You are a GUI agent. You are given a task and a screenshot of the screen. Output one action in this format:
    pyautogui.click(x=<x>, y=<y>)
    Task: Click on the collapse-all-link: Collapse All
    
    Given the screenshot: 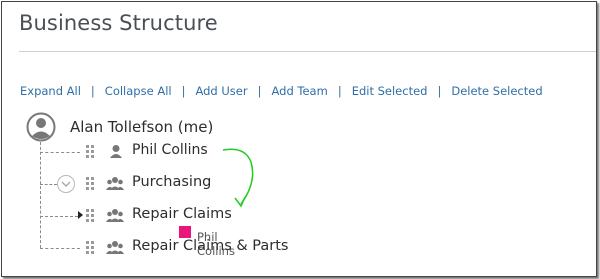 What is the action you would take?
    pyautogui.click(x=138, y=91)
    